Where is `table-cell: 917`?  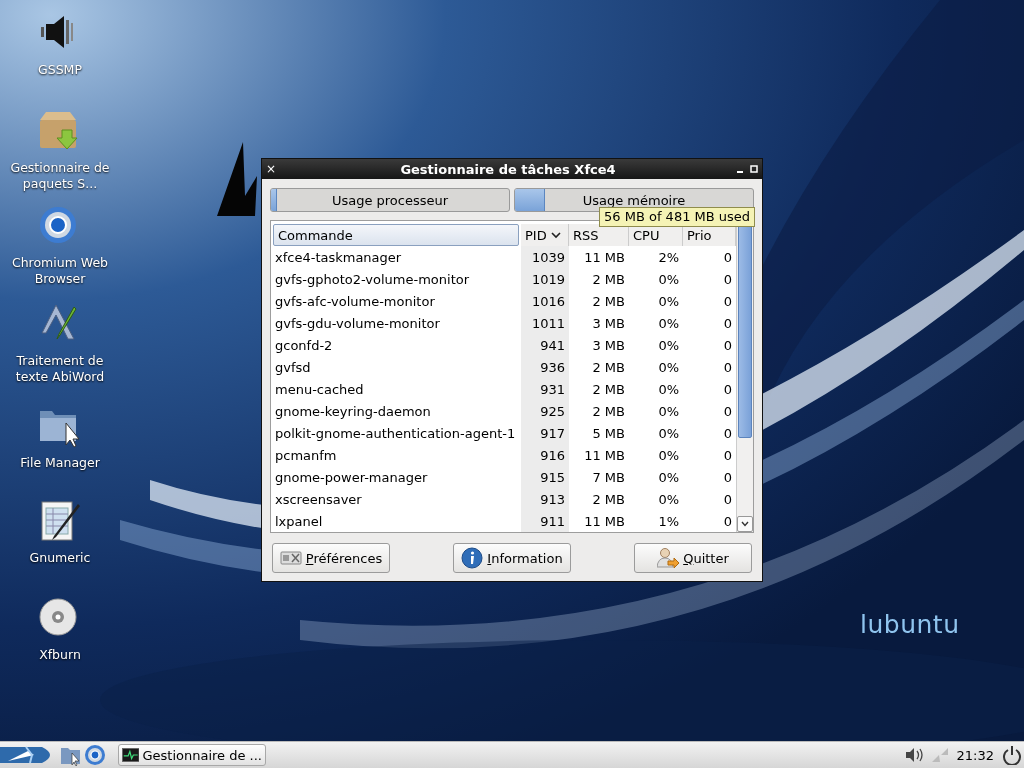
table-cell: 917 is located at coordinates (545, 433).